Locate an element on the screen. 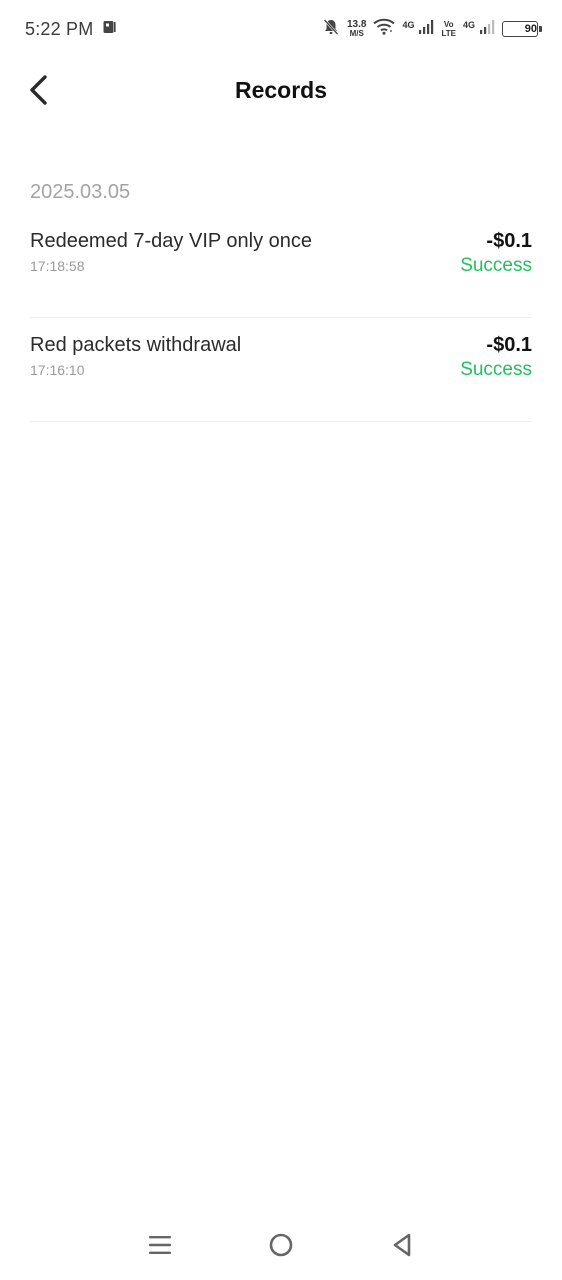 The image size is (562, 1280). record-time: 17:18:58 is located at coordinates (57, 266).